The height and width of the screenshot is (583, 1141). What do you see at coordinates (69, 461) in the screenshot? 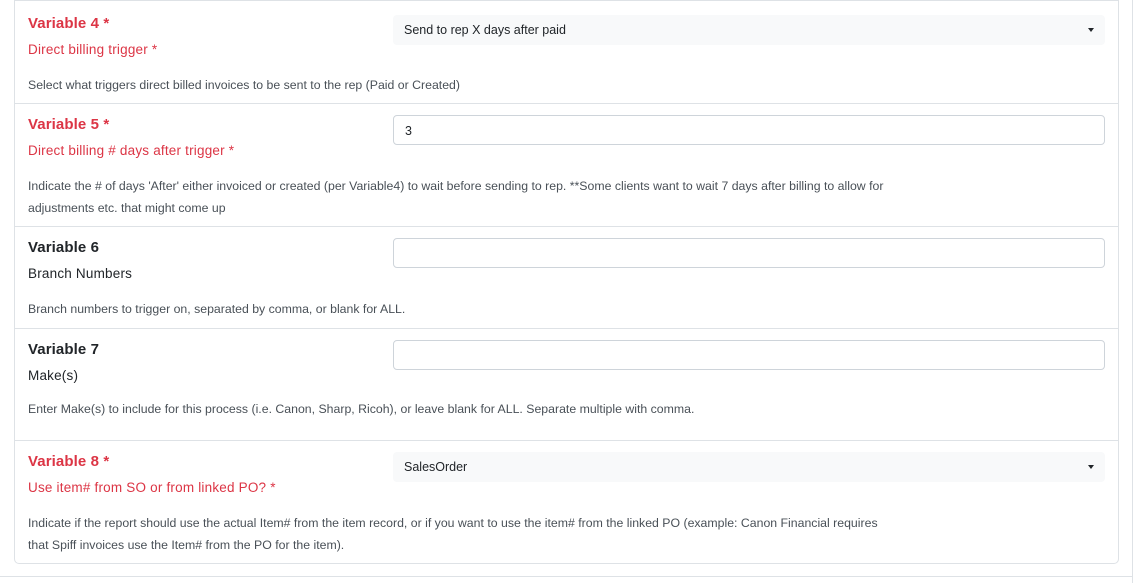
I see `variable-8-title: Variable 8 *` at bounding box center [69, 461].